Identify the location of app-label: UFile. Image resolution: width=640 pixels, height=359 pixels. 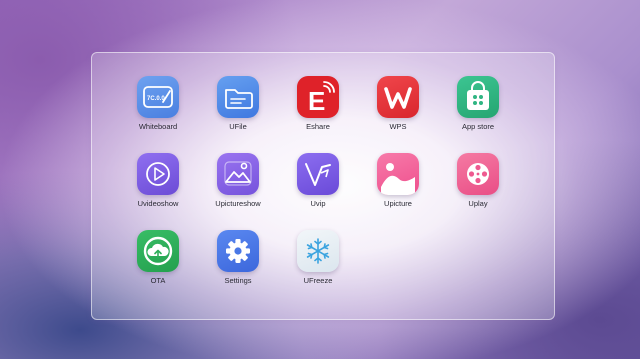
(238, 126).